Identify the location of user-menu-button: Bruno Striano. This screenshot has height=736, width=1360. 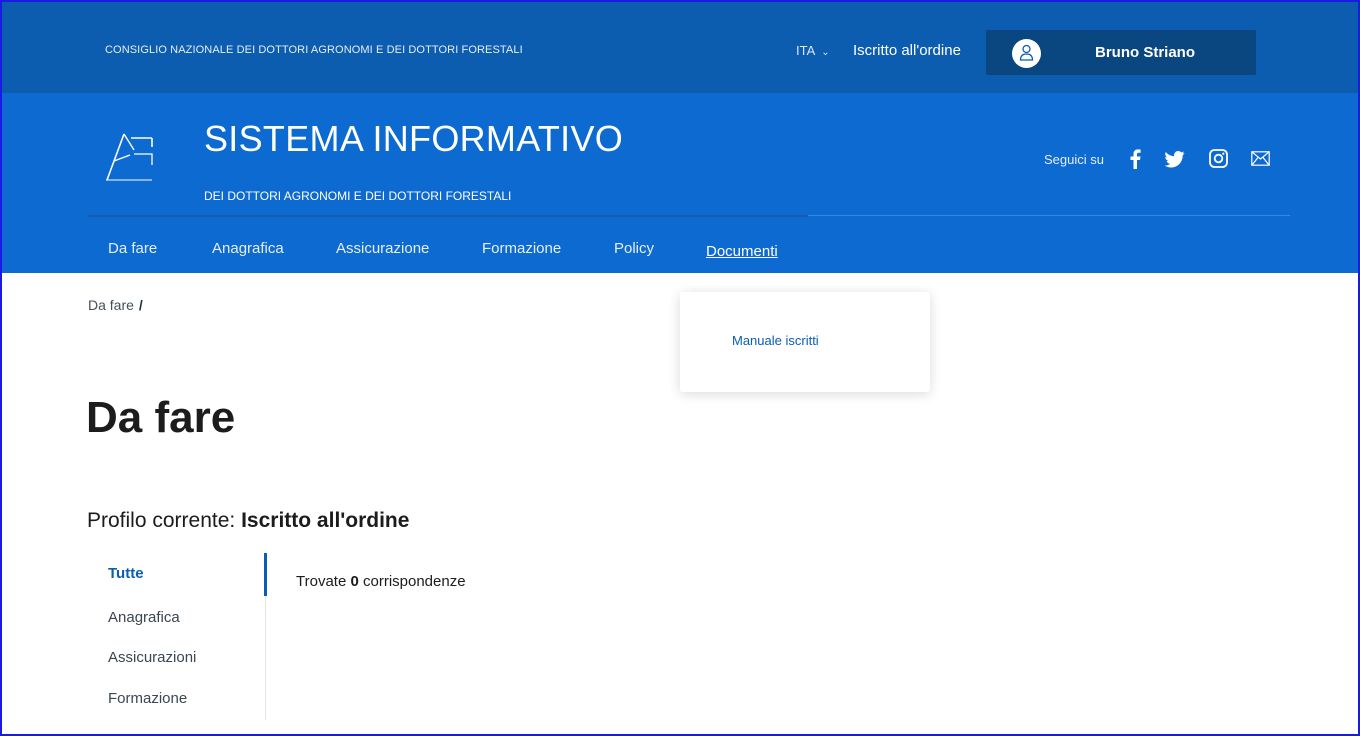
(1121, 52).